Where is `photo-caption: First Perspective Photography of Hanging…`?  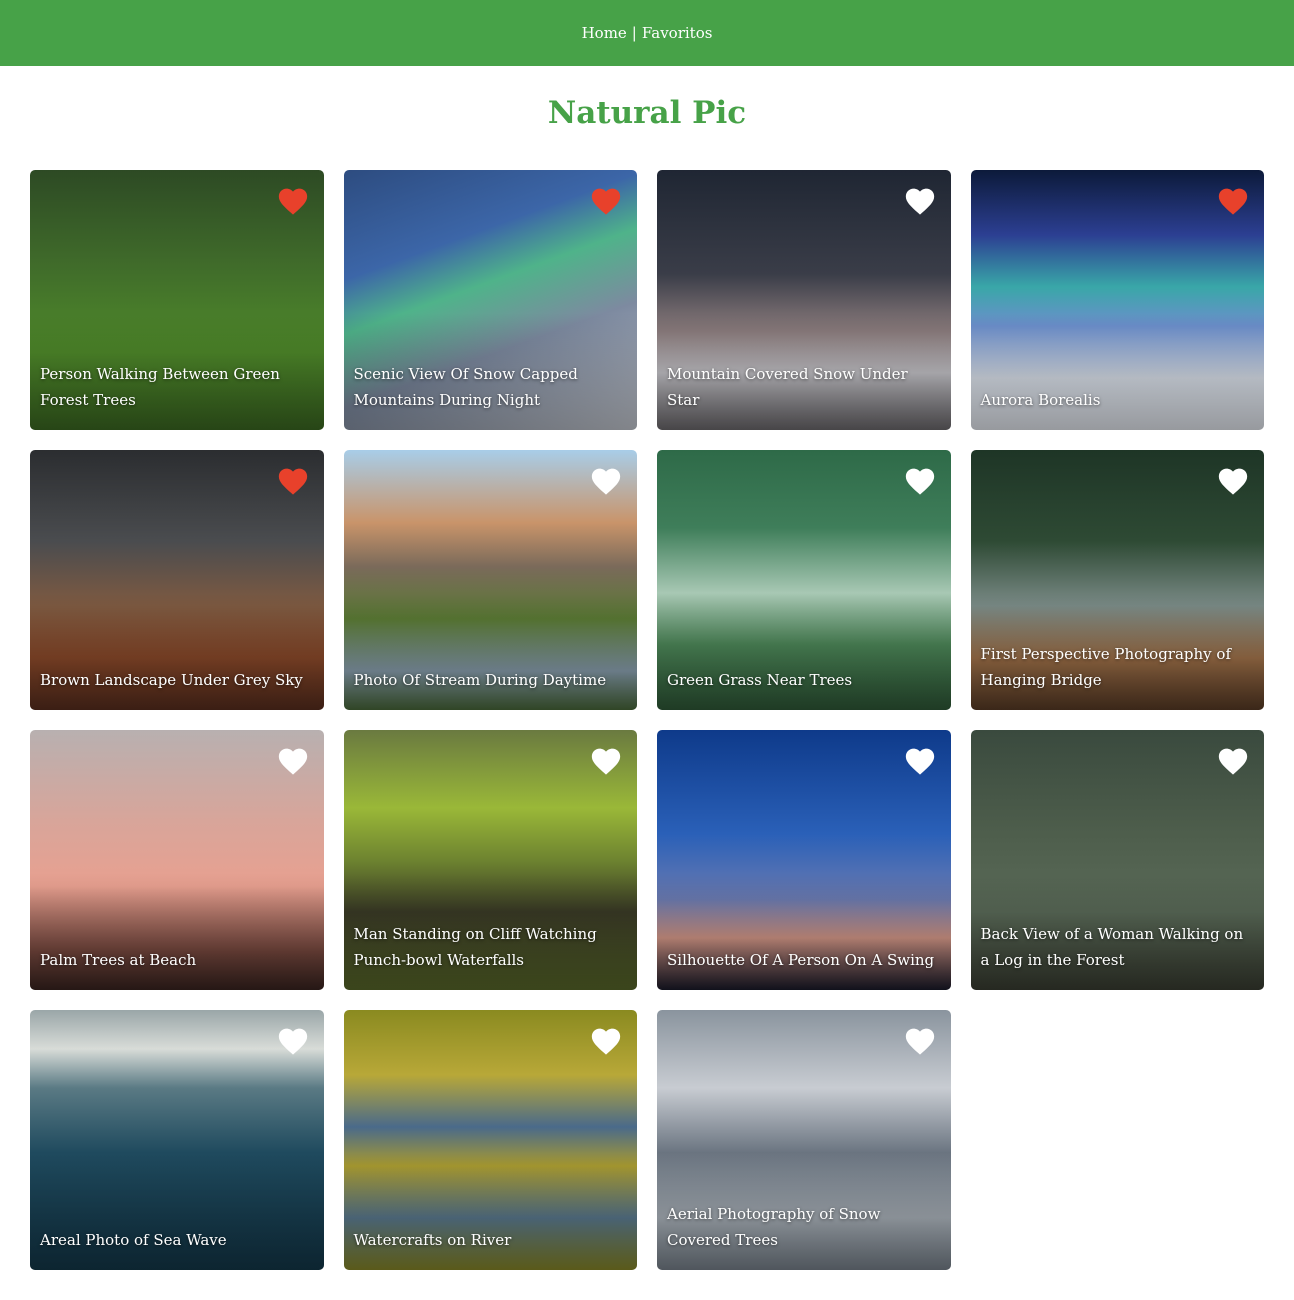 photo-caption: First Perspective Photography of Hanging… is located at coordinates (1106, 667).